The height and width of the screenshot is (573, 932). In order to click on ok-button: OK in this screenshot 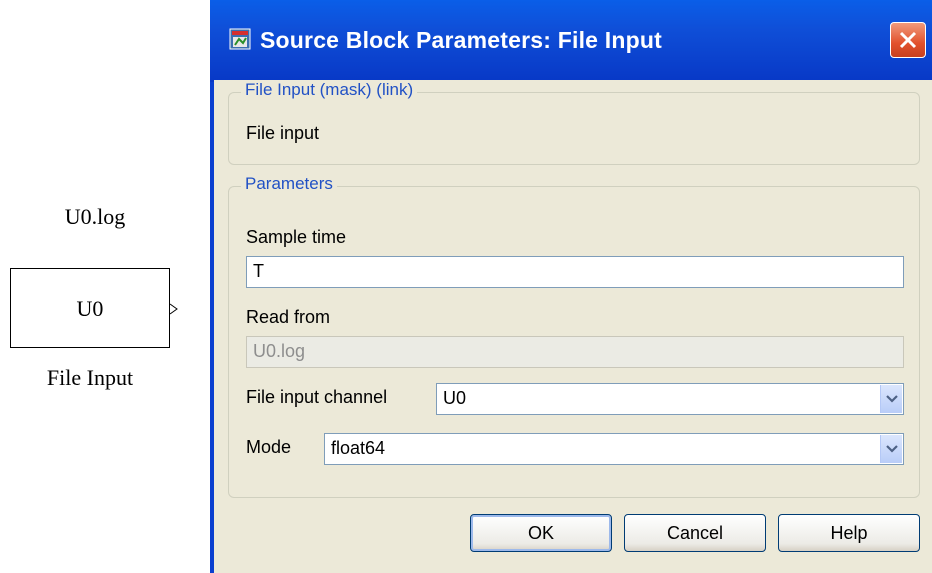, I will do `click(541, 533)`.